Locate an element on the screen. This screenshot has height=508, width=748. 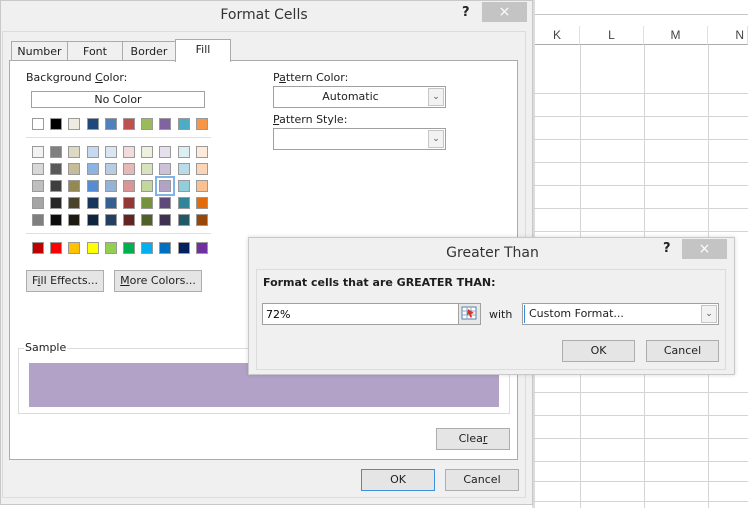
range-selector-button is located at coordinates (469, 314).